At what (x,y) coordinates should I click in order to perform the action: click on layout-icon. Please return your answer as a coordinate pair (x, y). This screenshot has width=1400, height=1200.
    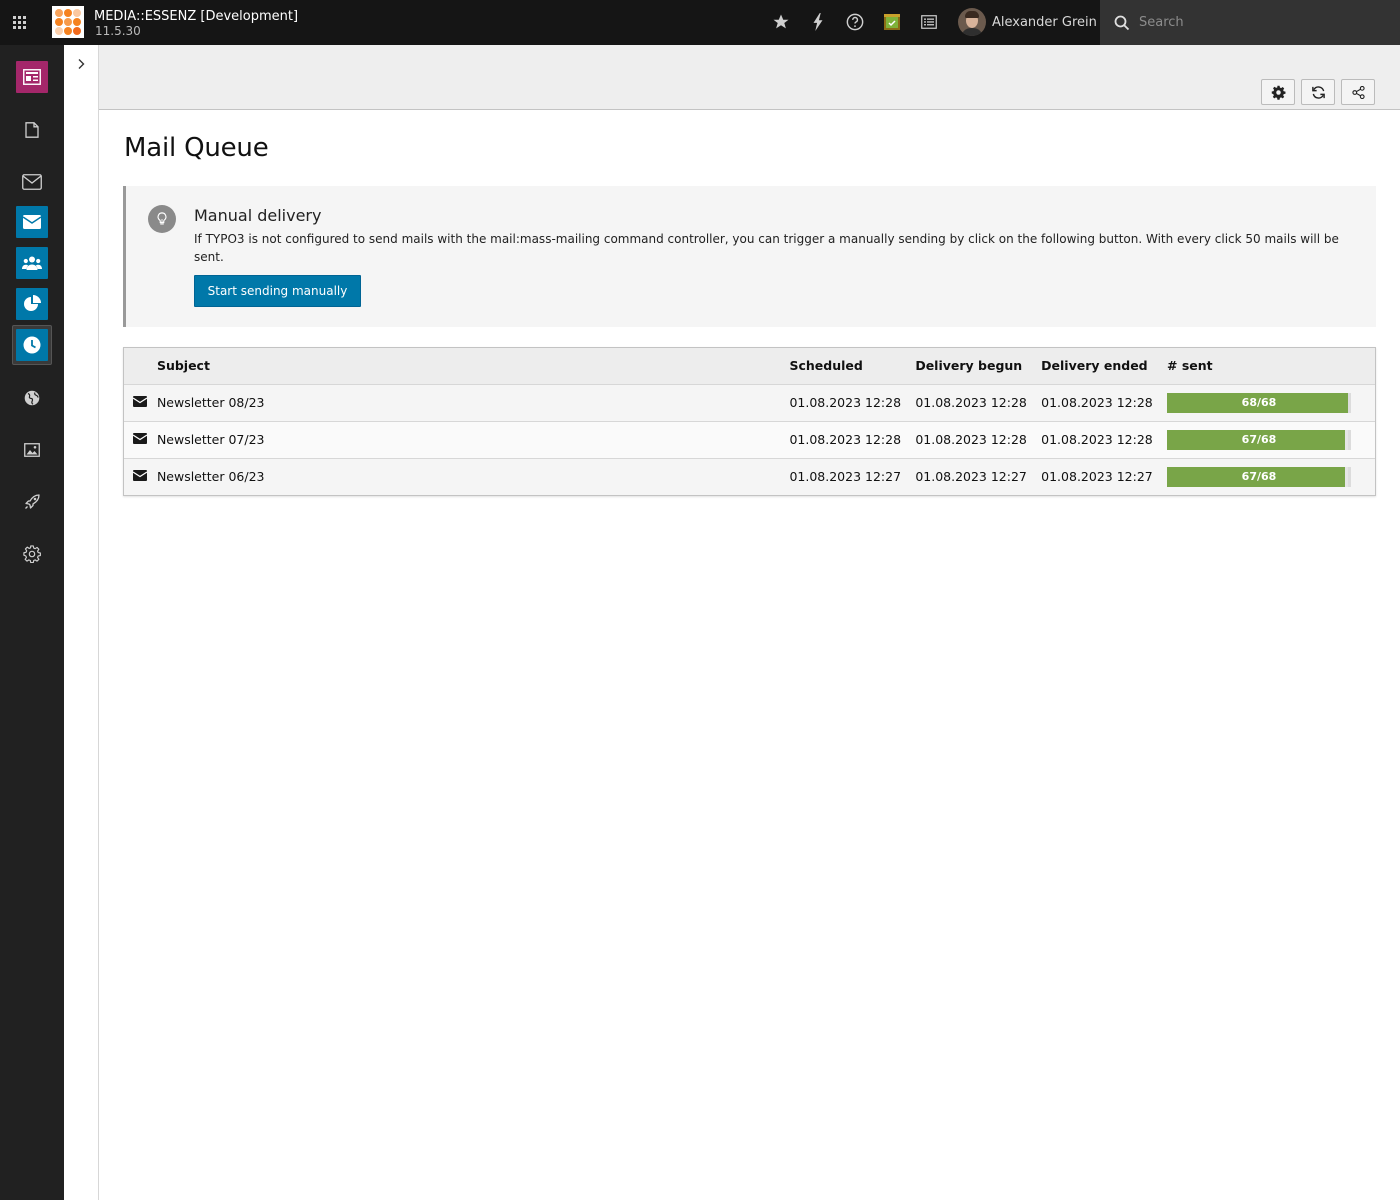
    Looking at the image, I should click on (32, 77).